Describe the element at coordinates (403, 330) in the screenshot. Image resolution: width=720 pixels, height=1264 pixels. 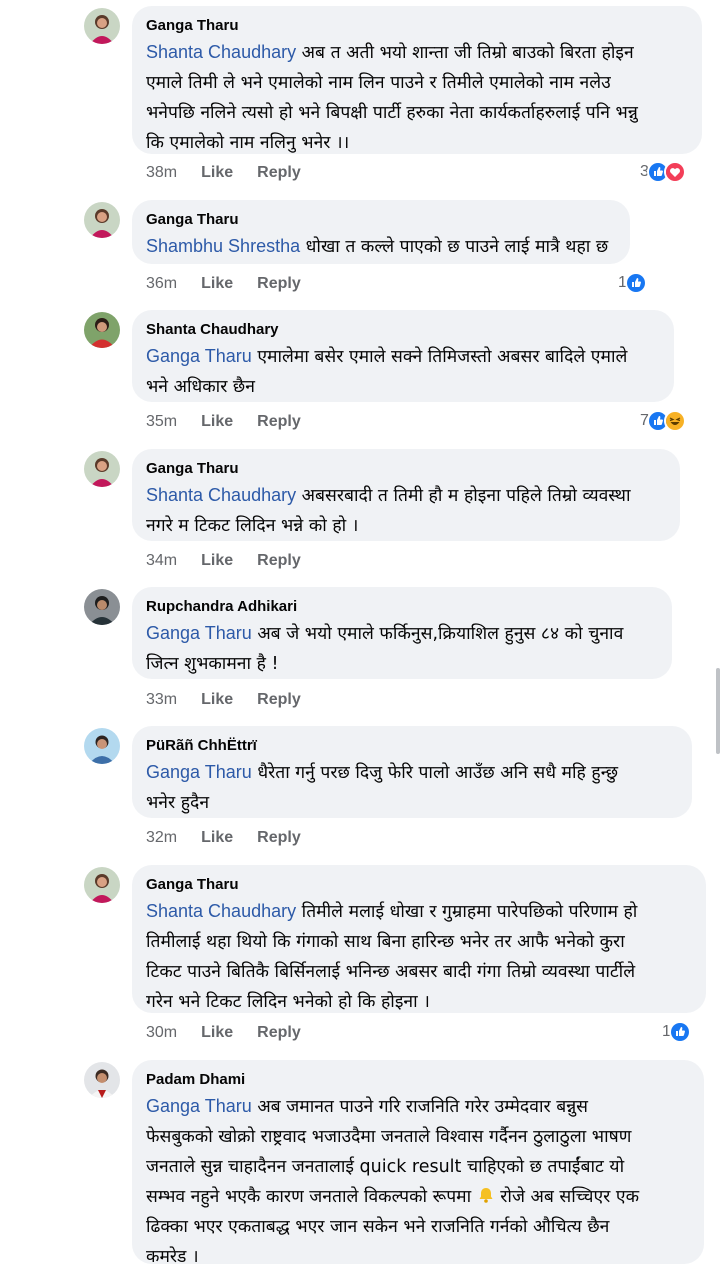
I see `comment-author: Shanta Chaudhary` at that location.